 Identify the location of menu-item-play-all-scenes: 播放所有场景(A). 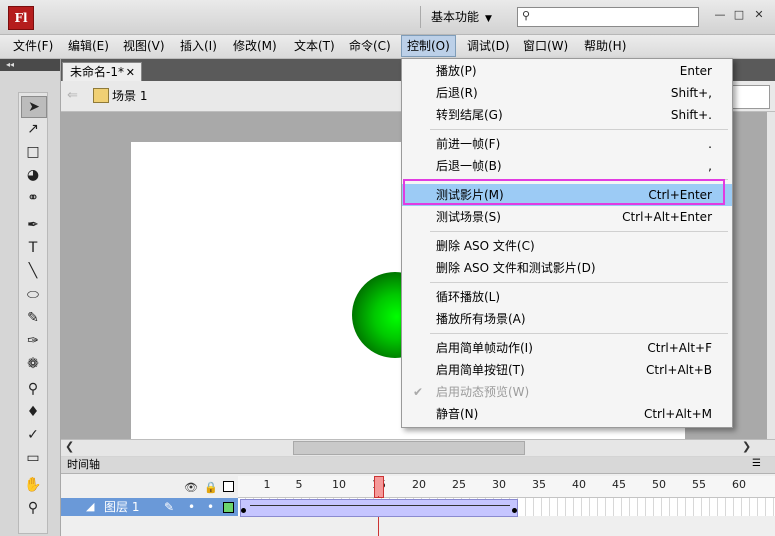
(567, 319).